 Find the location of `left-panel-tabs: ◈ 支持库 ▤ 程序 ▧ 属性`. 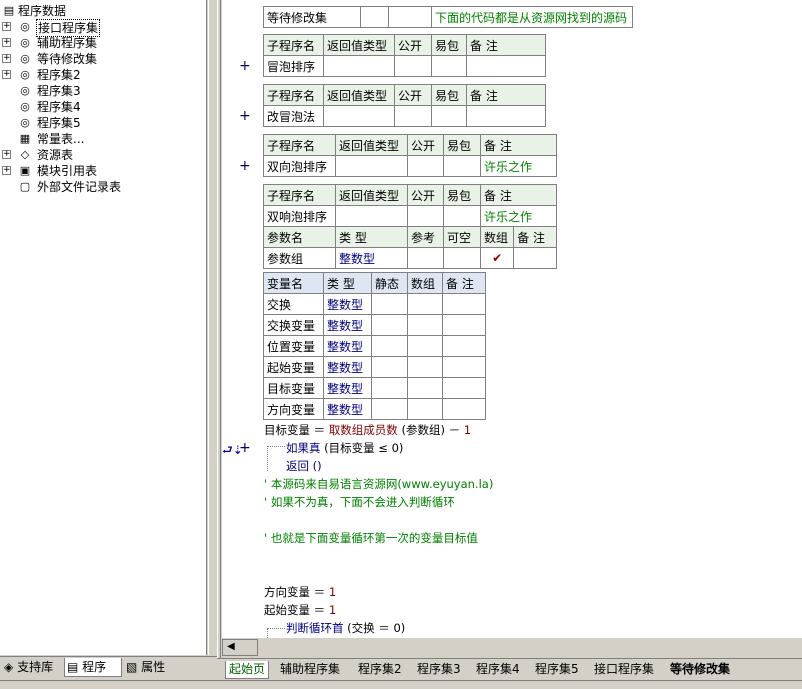

left-panel-tabs: ◈ 支持库 ▤ 程序 ▧ 属性 is located at coordinates (108, 667).